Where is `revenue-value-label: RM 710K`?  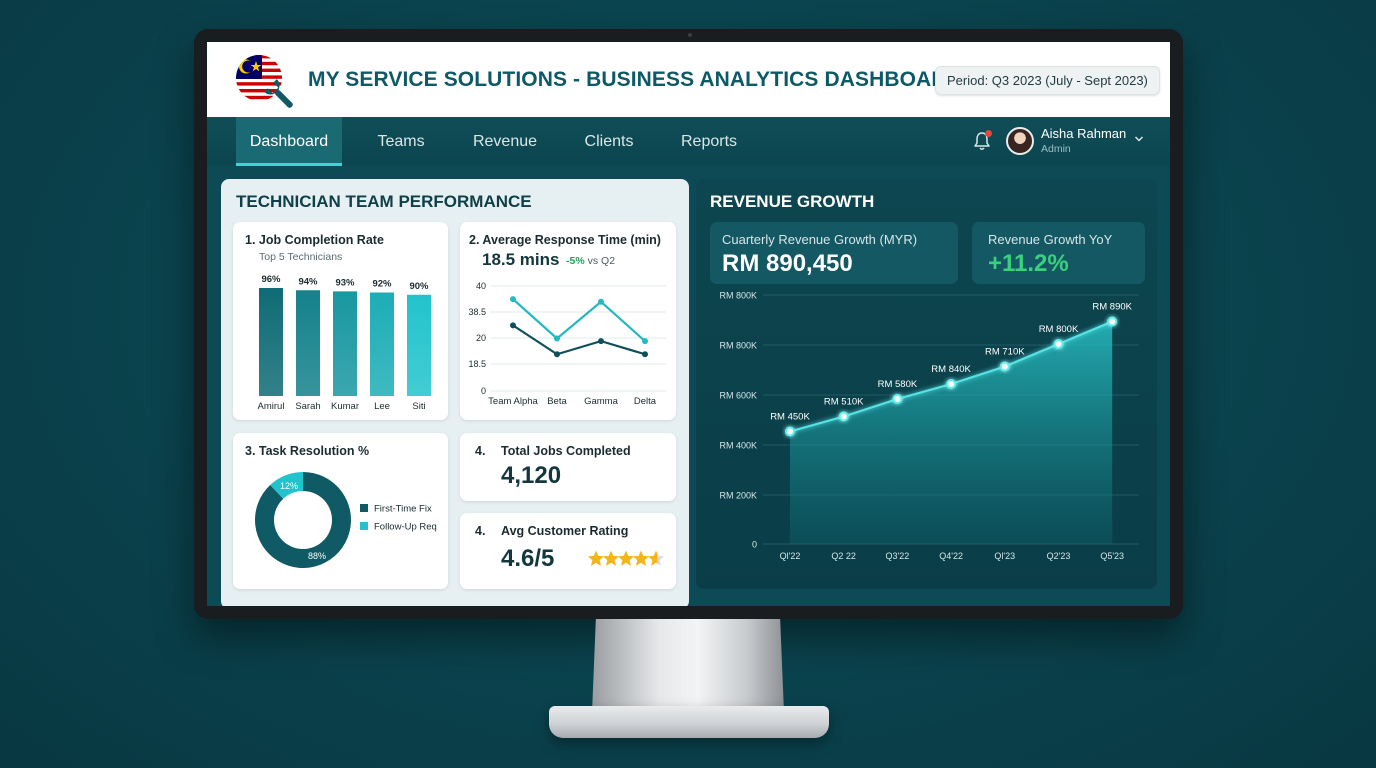
revenue-value-label: RM 710K is located at coordinates (1005, 352).